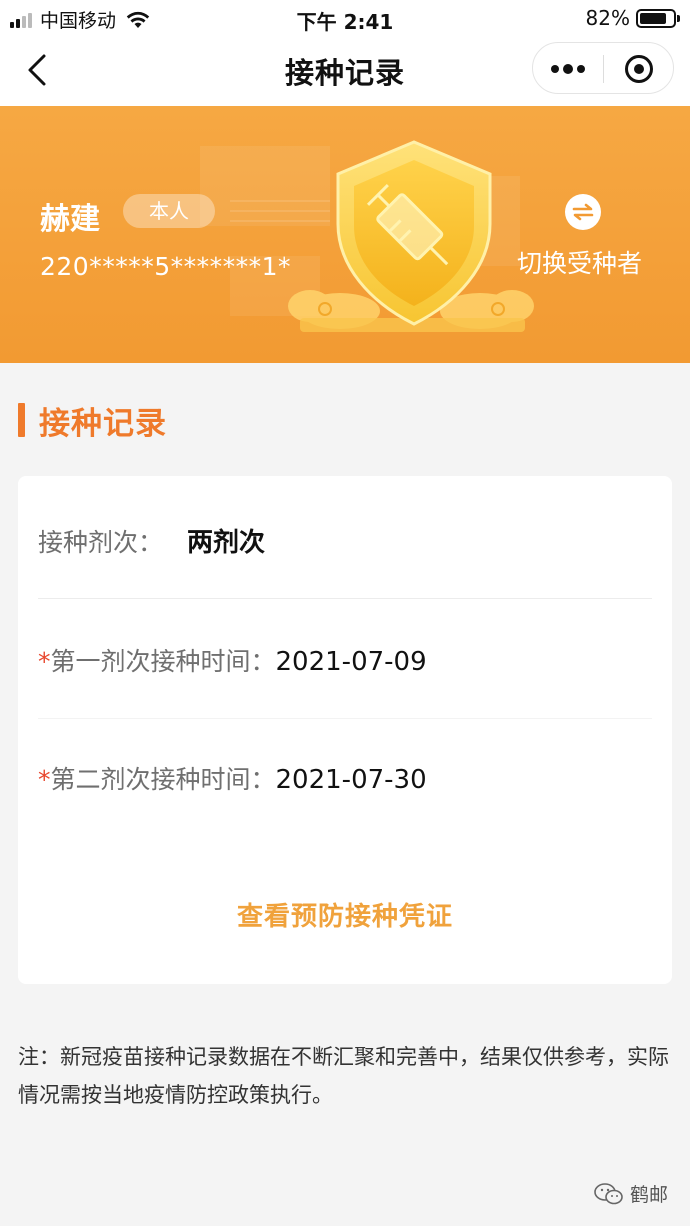 Image resolution: width=690 pixels, height=1226 pixels. I want to click on first-dose-label: 第一剂次接种时间：, so click(163, 661).